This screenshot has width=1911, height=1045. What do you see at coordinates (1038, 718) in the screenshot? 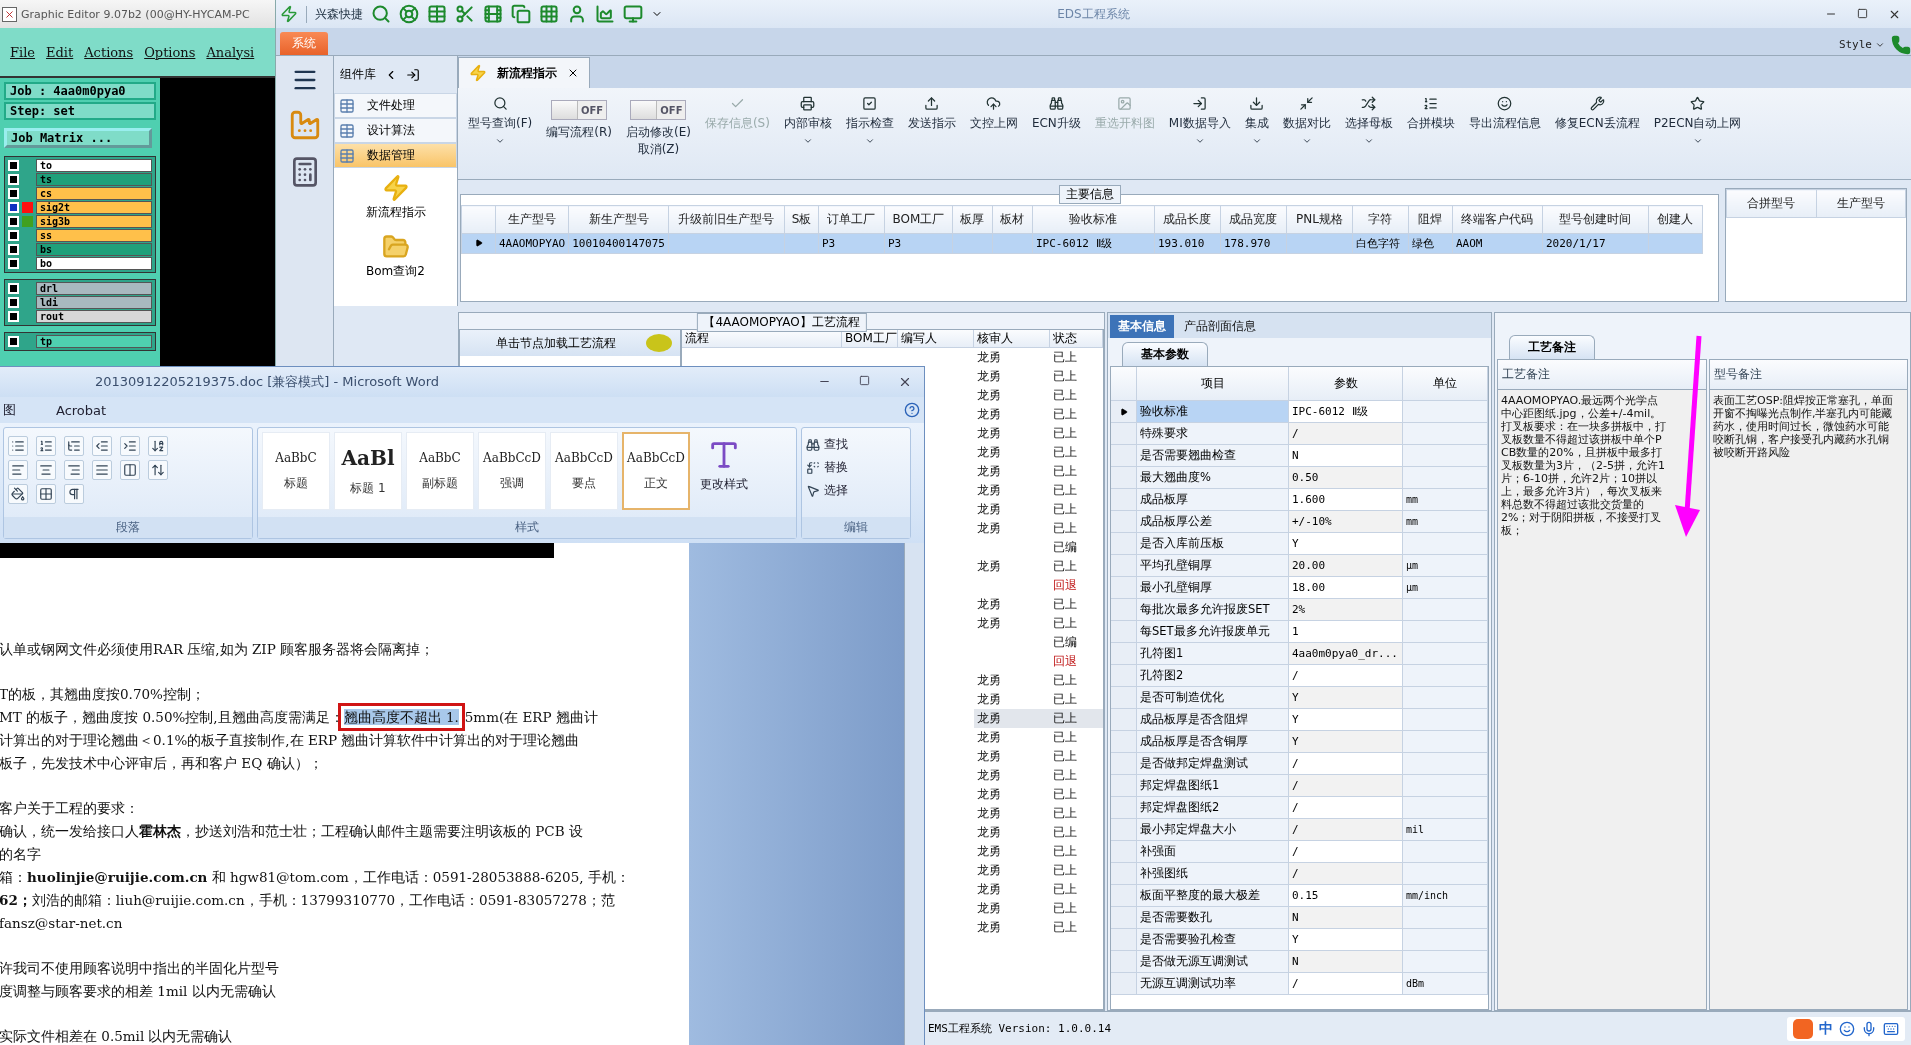
I see `table-row: 龙勇 已上` at bounding box center [1038, 718].